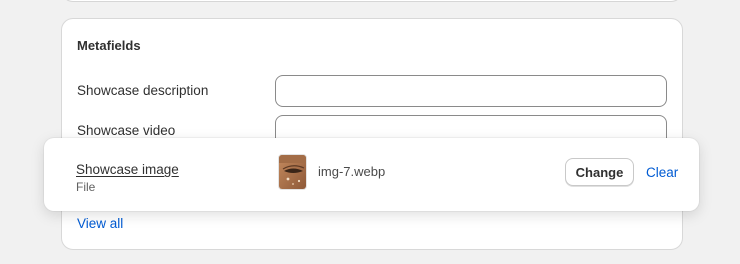 The height and width of the screenshot is (264, 740). What do you see at coordinates (109, 45) in the screenshot?
I see `metafields-title: Metafields` at bounding box center [109, 45].